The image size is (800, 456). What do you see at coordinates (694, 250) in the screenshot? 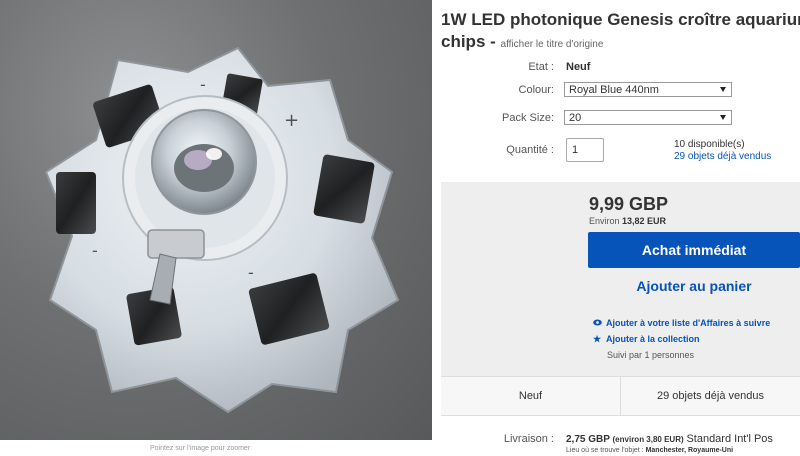
I see `buy-now-button: Achat immédiat` at bounding box center [694, 250].